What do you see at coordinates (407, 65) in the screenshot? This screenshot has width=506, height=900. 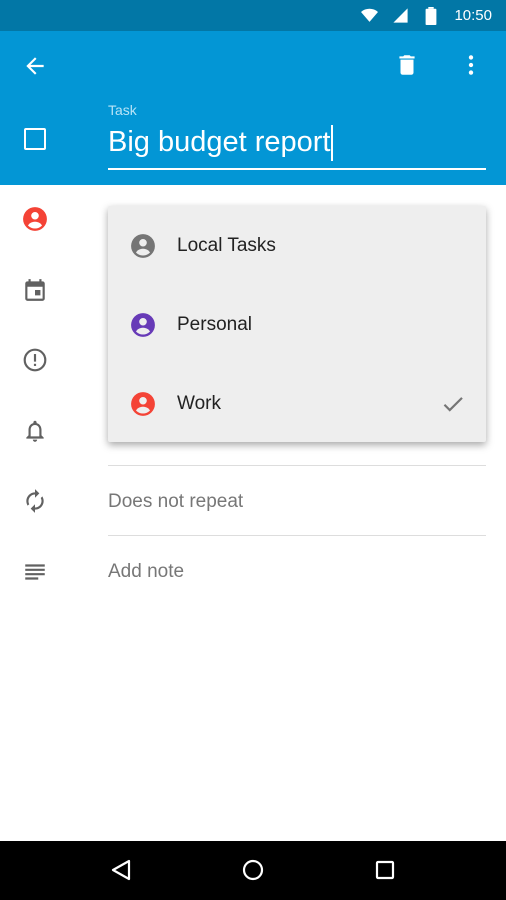 I see `trash-icon` at bounding box center [407, 65].